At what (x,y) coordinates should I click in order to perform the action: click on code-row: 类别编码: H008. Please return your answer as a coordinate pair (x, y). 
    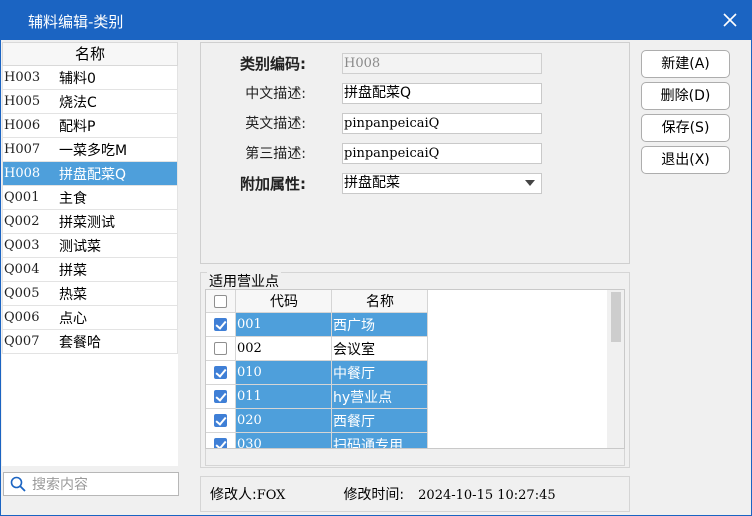
    Looking at the image, I should click on (371, 63).